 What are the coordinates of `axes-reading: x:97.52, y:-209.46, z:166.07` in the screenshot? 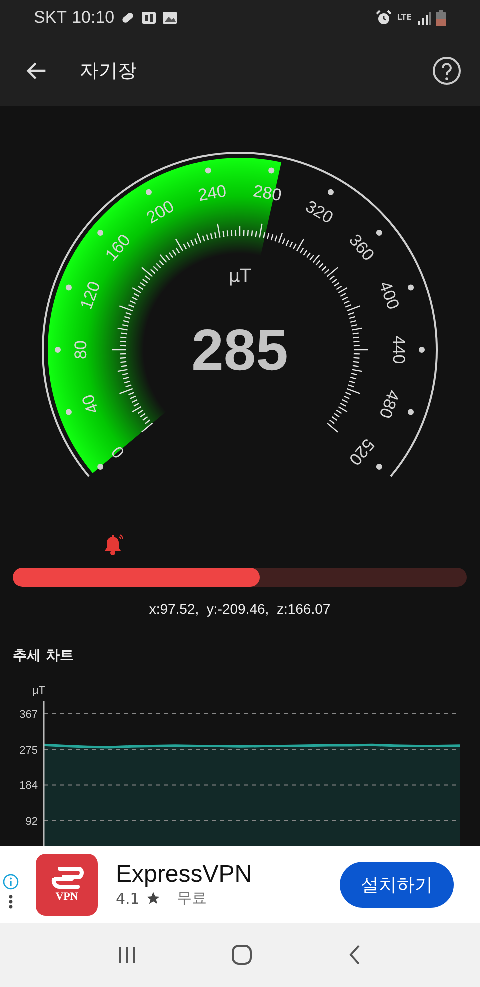 It's located at (240, 609).